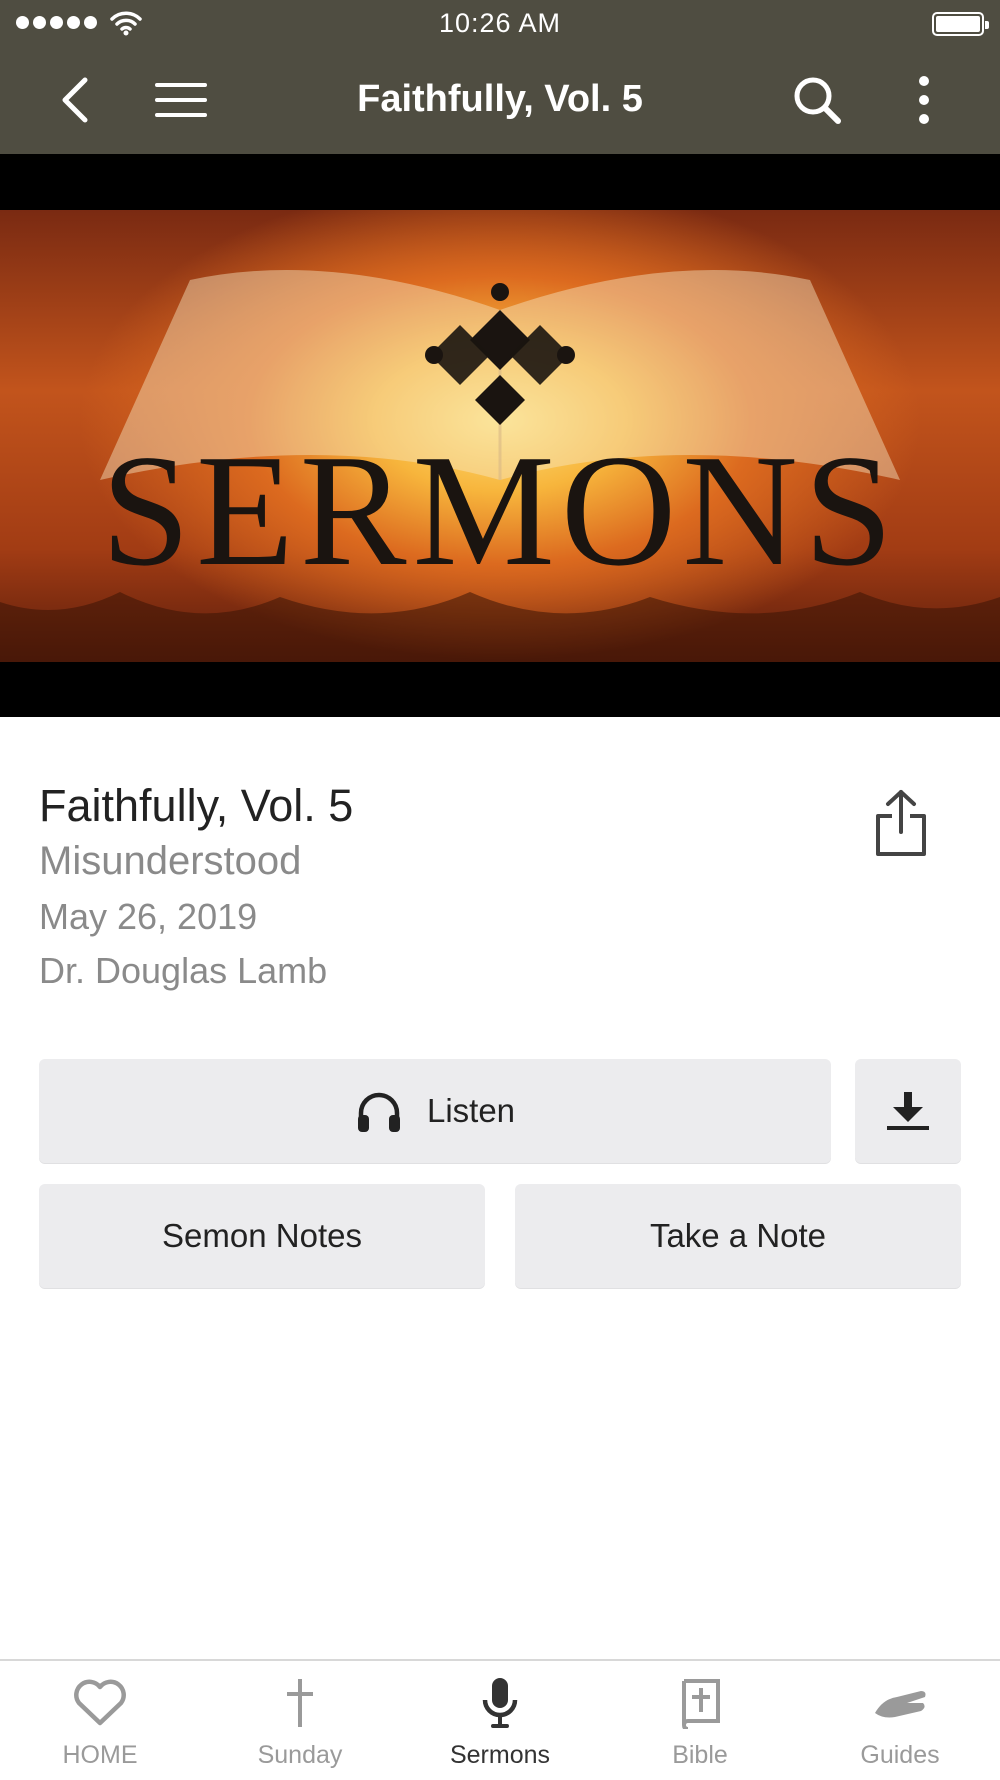 This screenshot has width=1000, height=1780. I want to click on sermon-notes-button: Semon Notes, so click(262, 1236).